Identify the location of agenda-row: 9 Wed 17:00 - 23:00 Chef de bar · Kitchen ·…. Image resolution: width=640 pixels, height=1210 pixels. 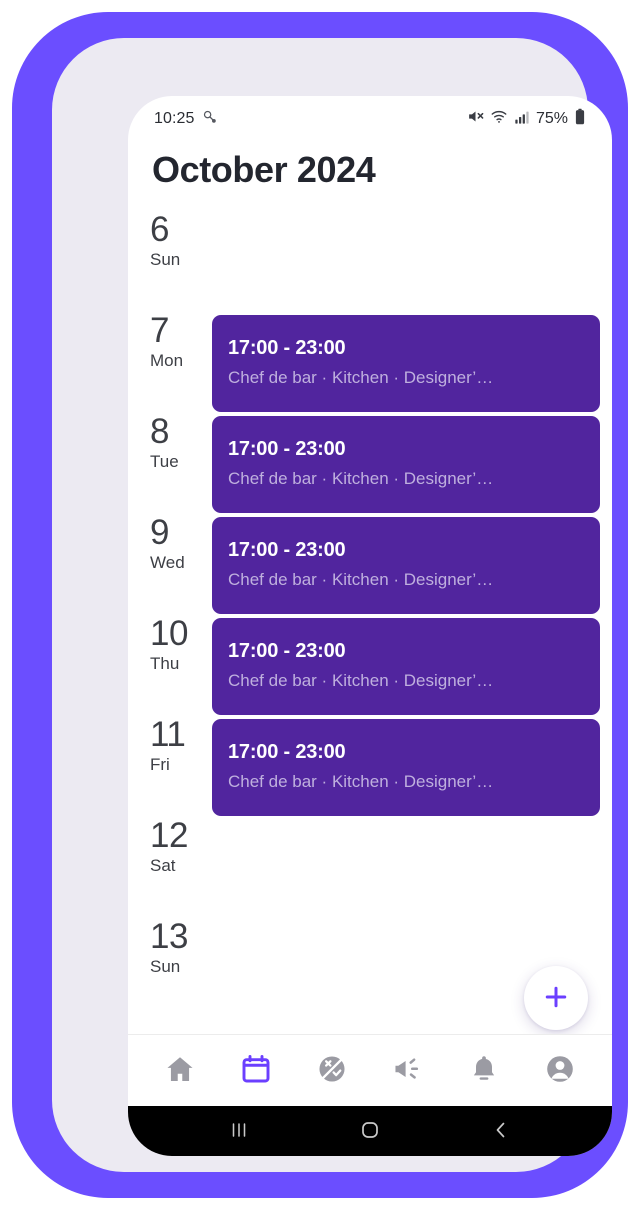
(370, 564).